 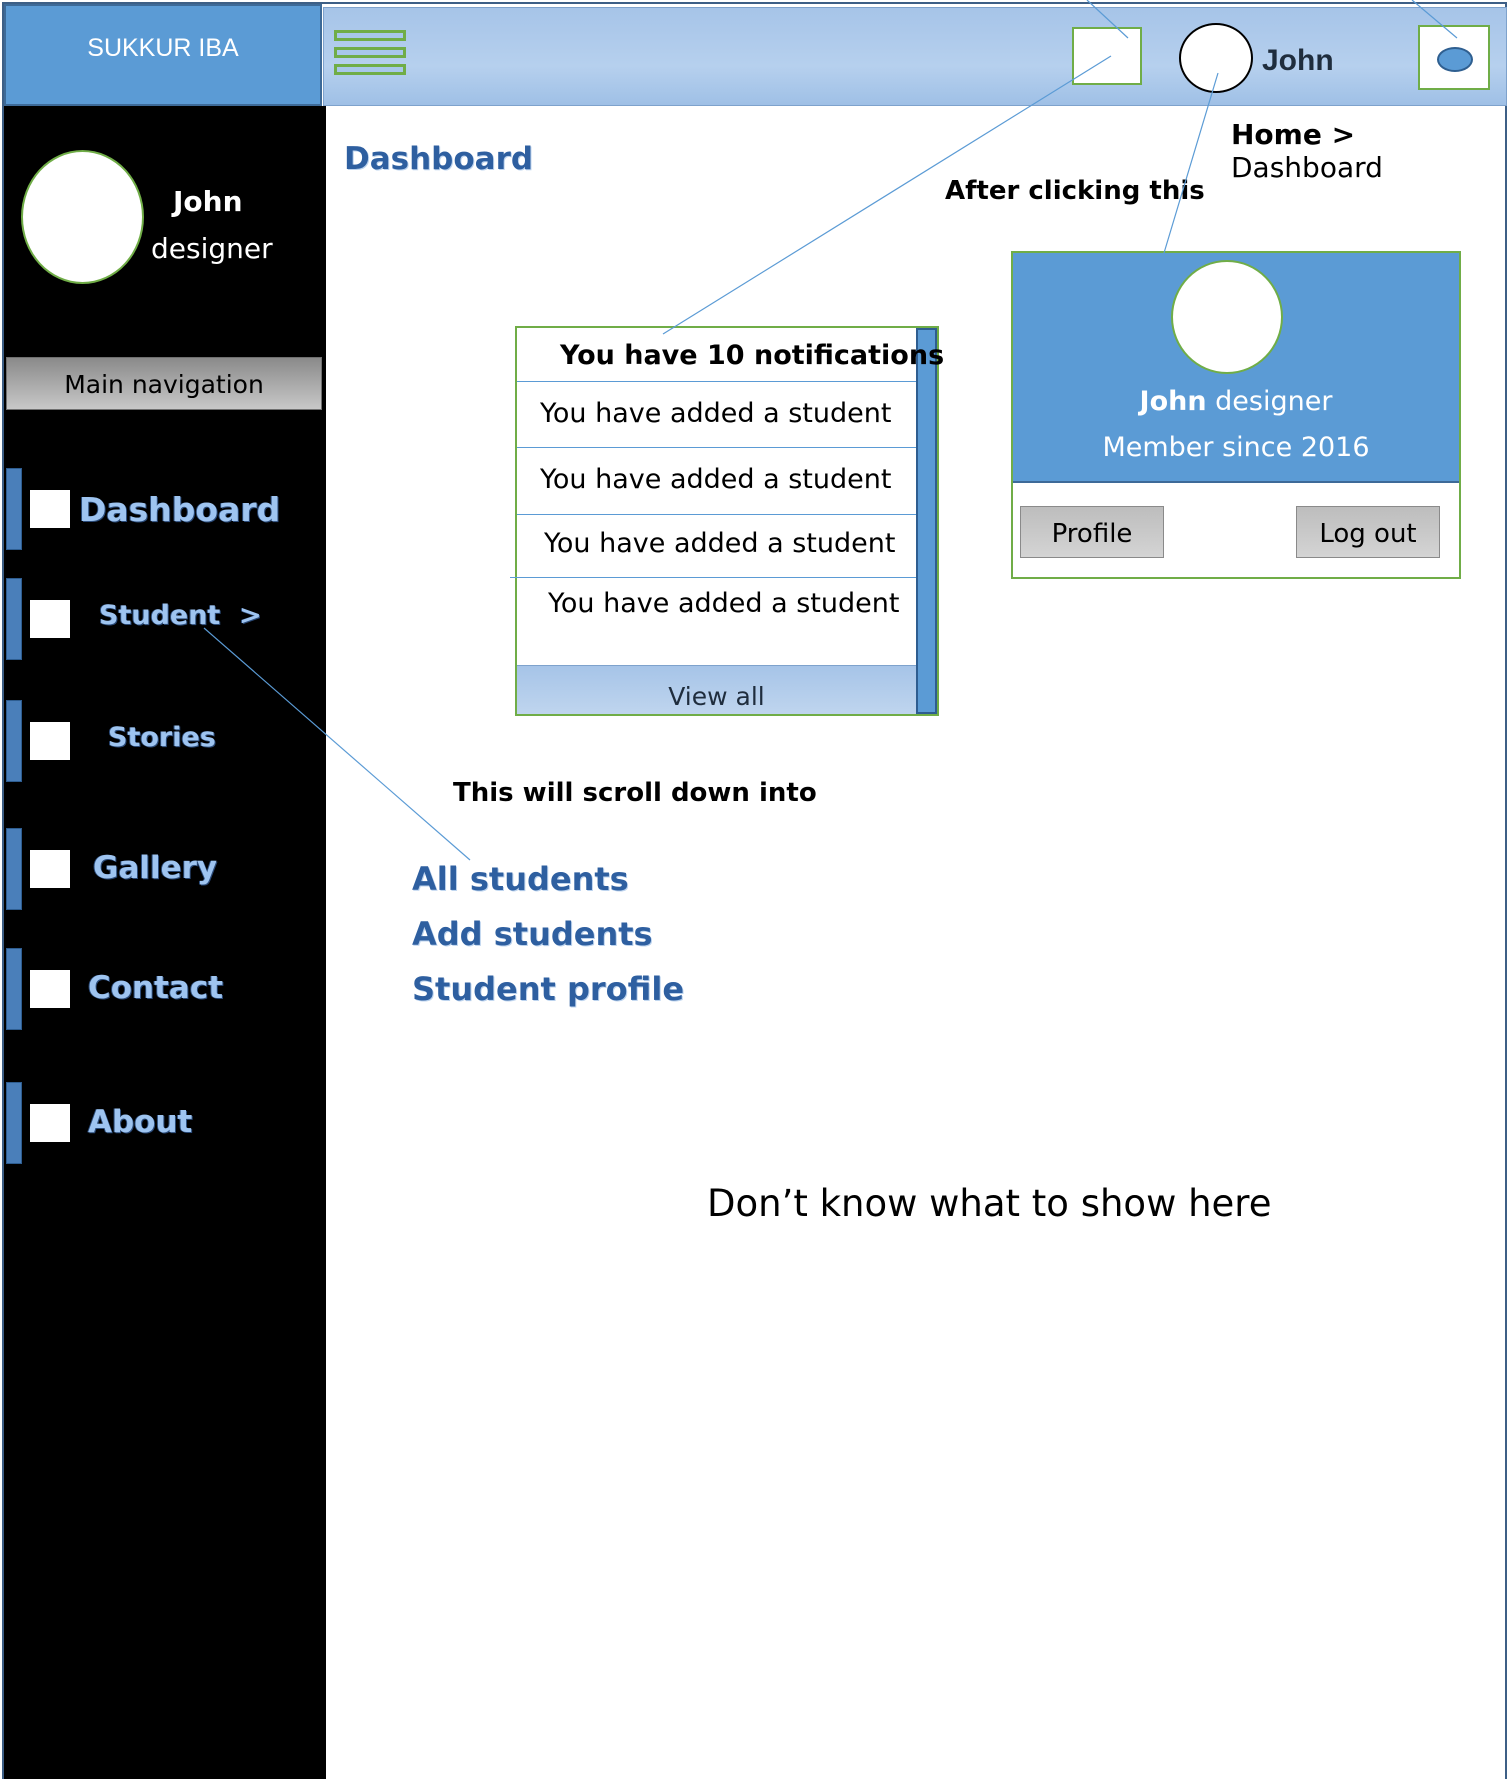 What do you see at coordinates (532, 934) in the screenshot?
I see `submenu-add-students: Add students` at bounding box center [532, 934].